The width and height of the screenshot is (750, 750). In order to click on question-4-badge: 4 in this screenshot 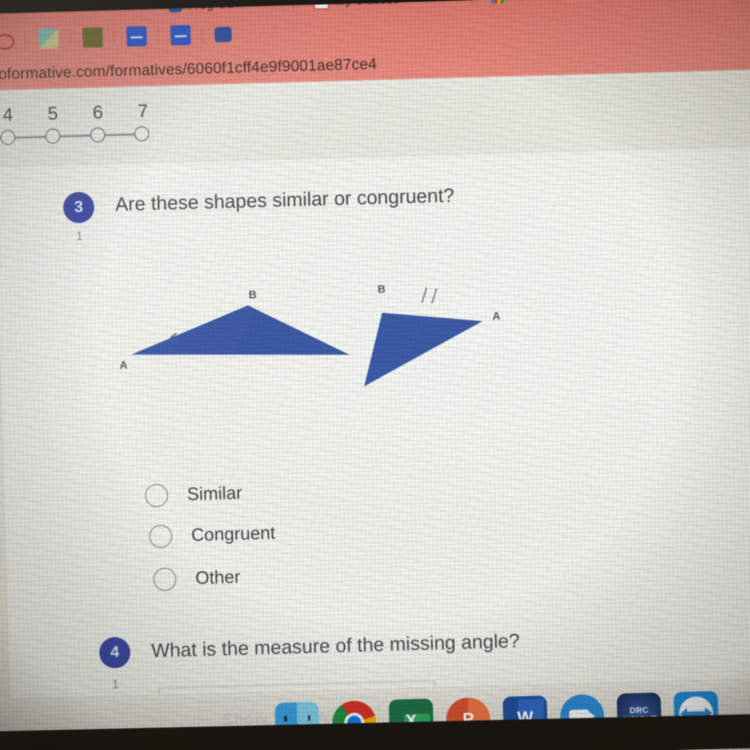, I will do `click(114, 652)`.